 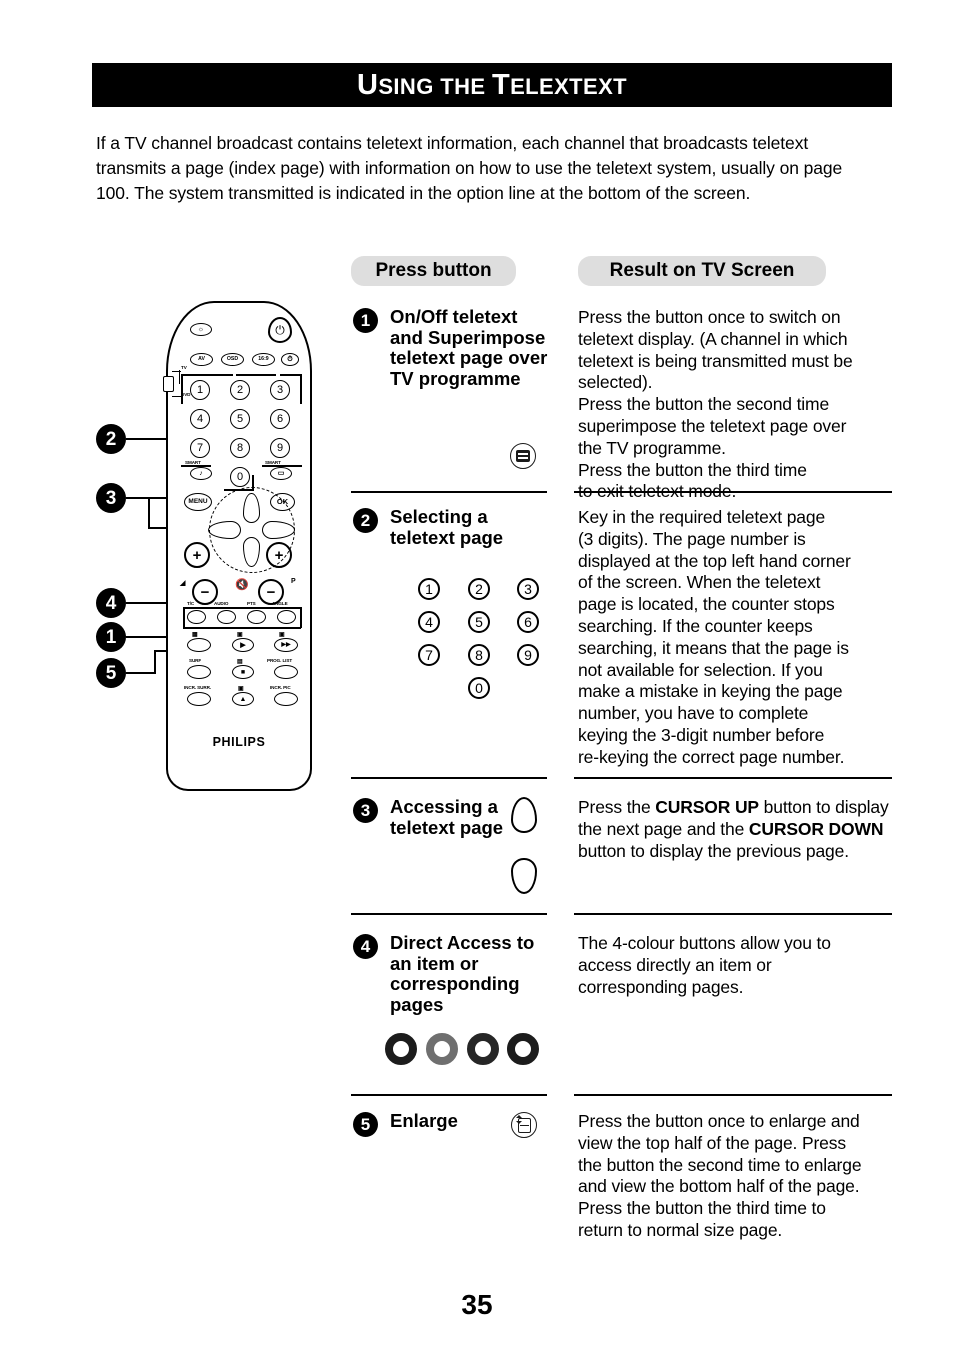 I want to click on remote-stop-button: ■, so click(x=243, y=672).